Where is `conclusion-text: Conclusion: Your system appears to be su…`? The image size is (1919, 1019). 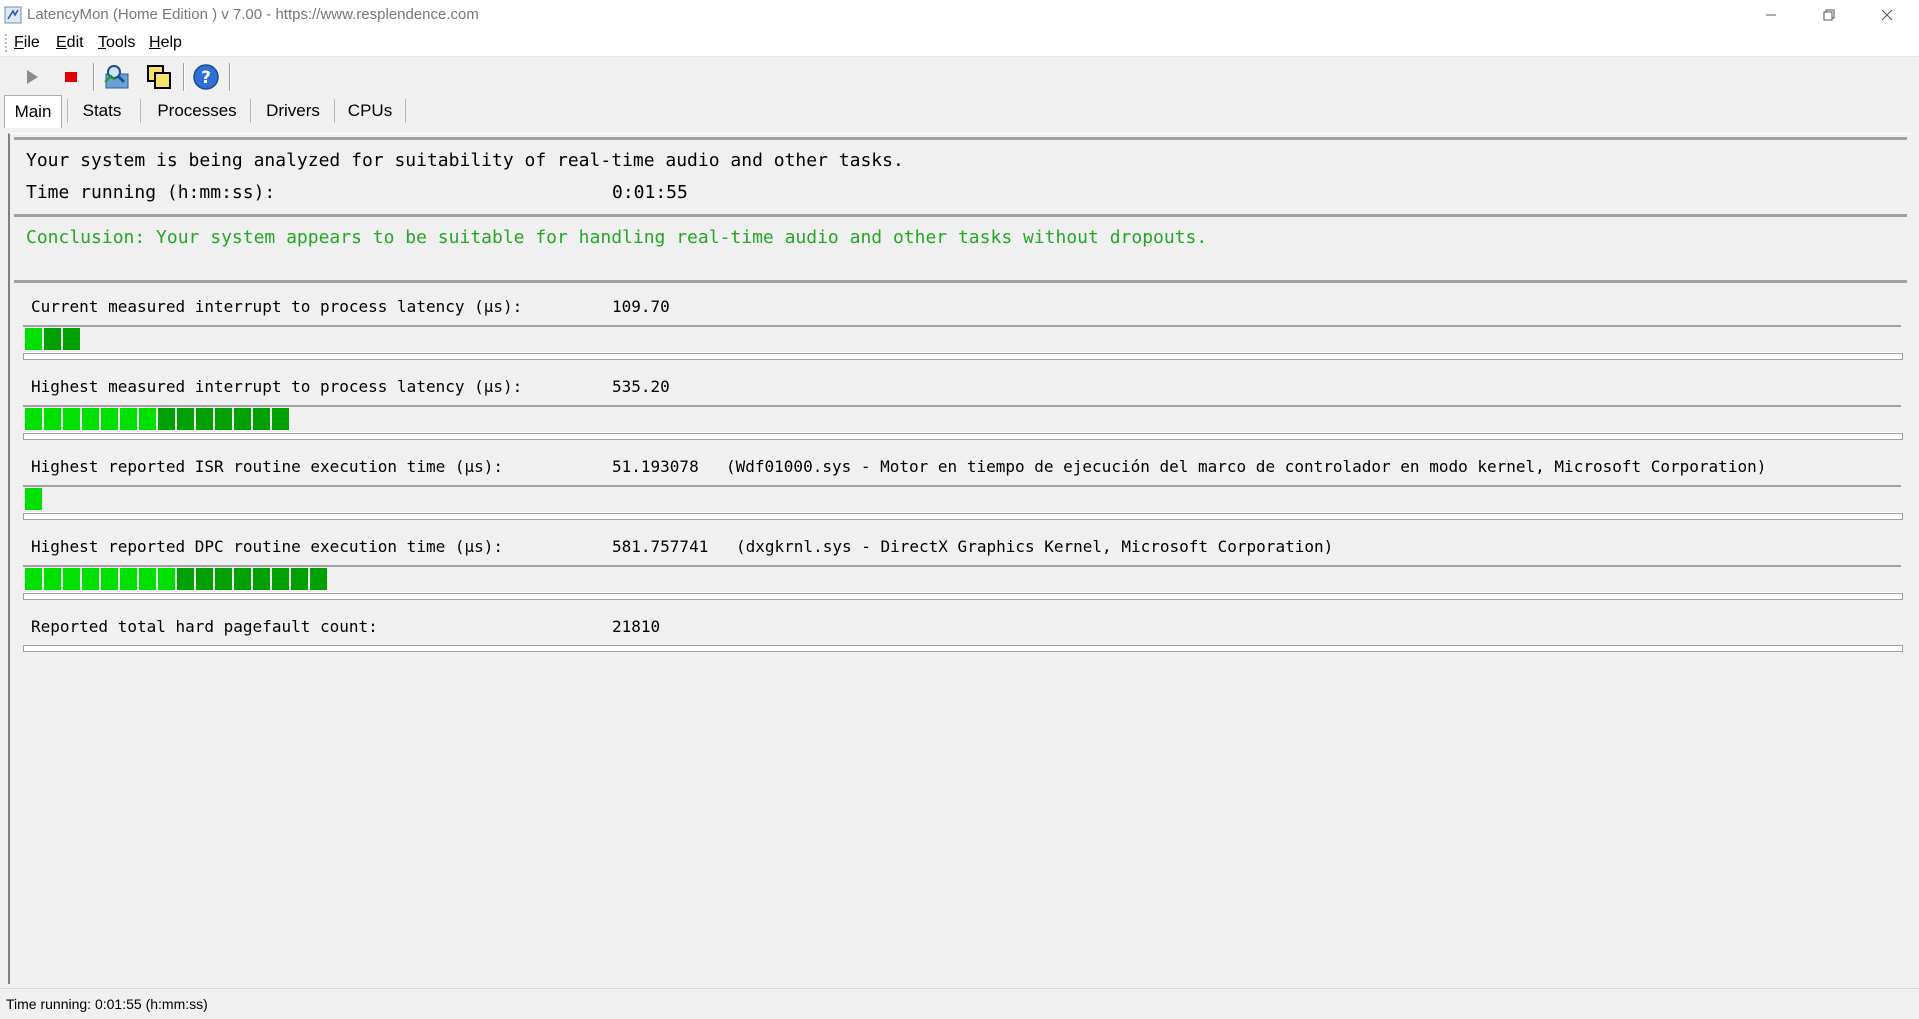 conclusion-text: Conclusion: Your system appears to be su… is located at coordinates (617, 237).